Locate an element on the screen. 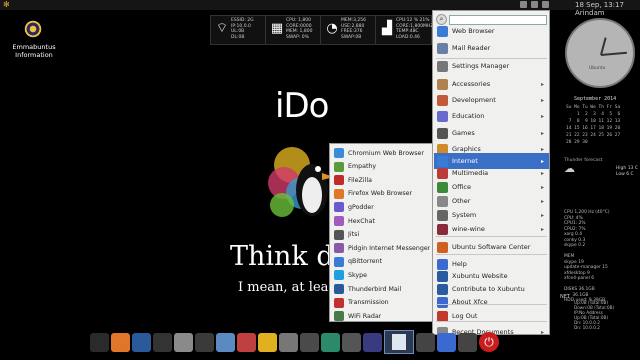 This screenshot has width=640, height=360. submenu-item-label: qBittorrent is located at coordinates (365, 262).